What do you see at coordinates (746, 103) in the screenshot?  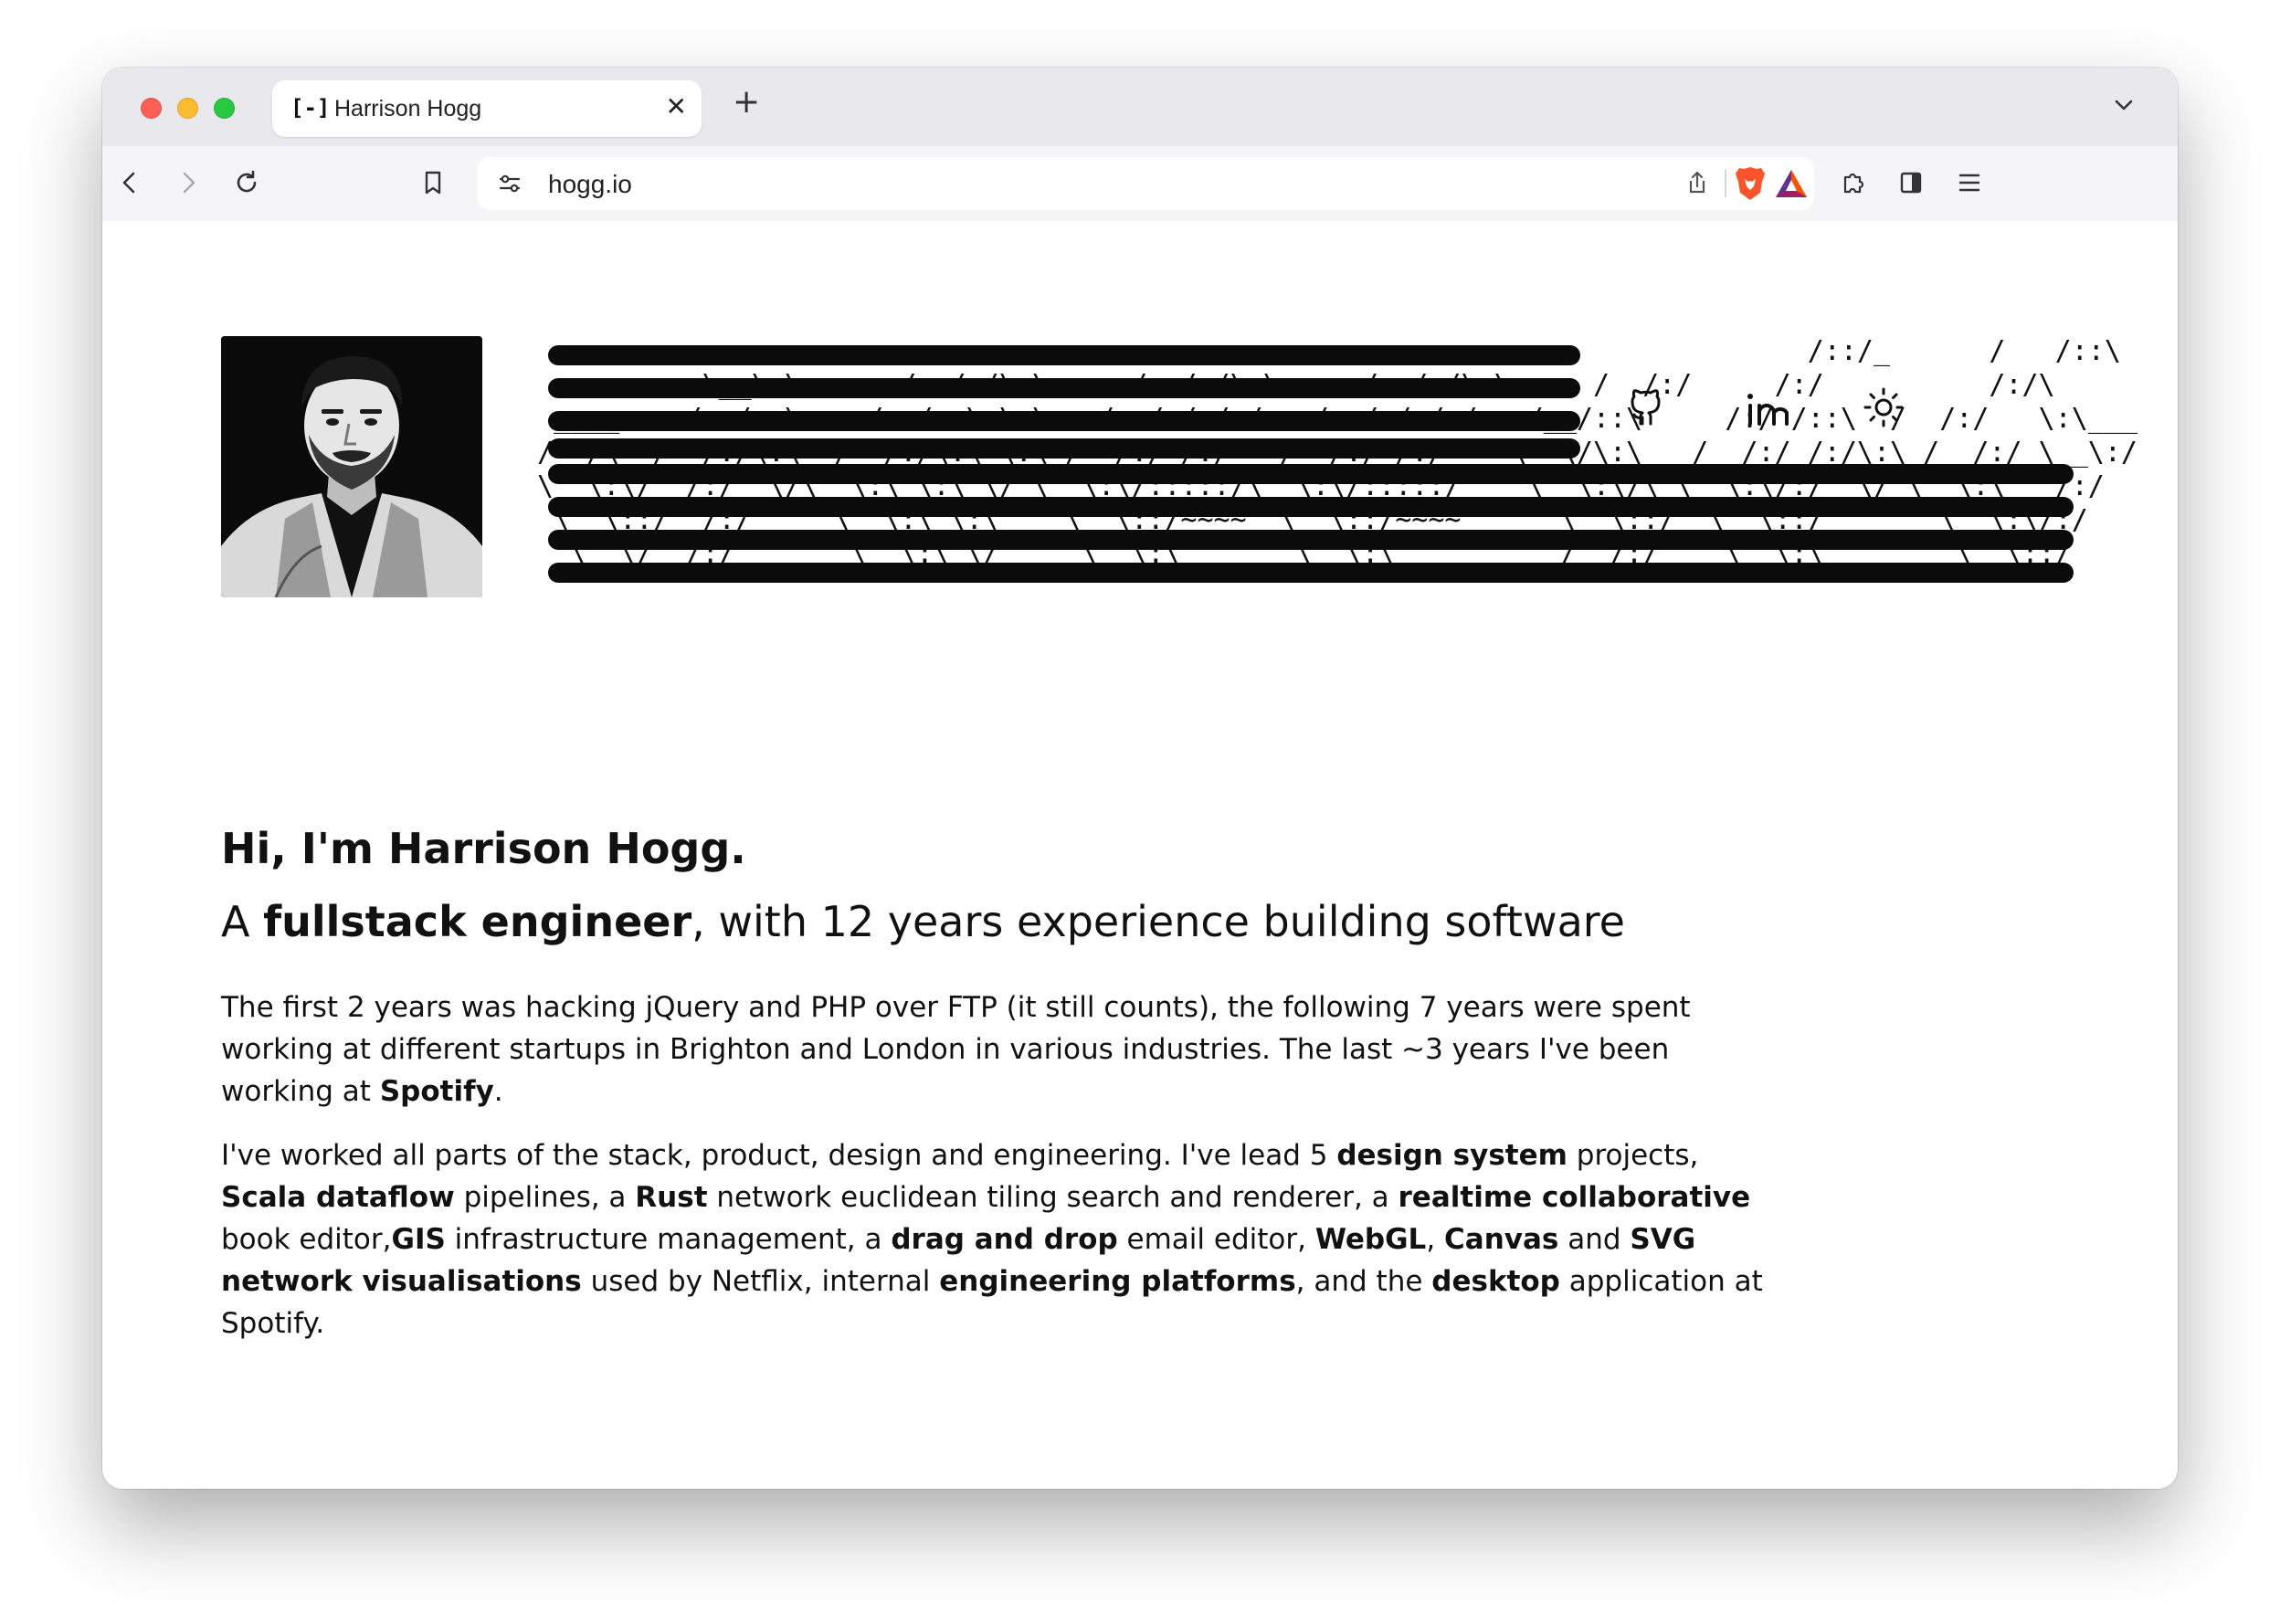 I see `new-tab-button: +` at bounding box center [746, 103].